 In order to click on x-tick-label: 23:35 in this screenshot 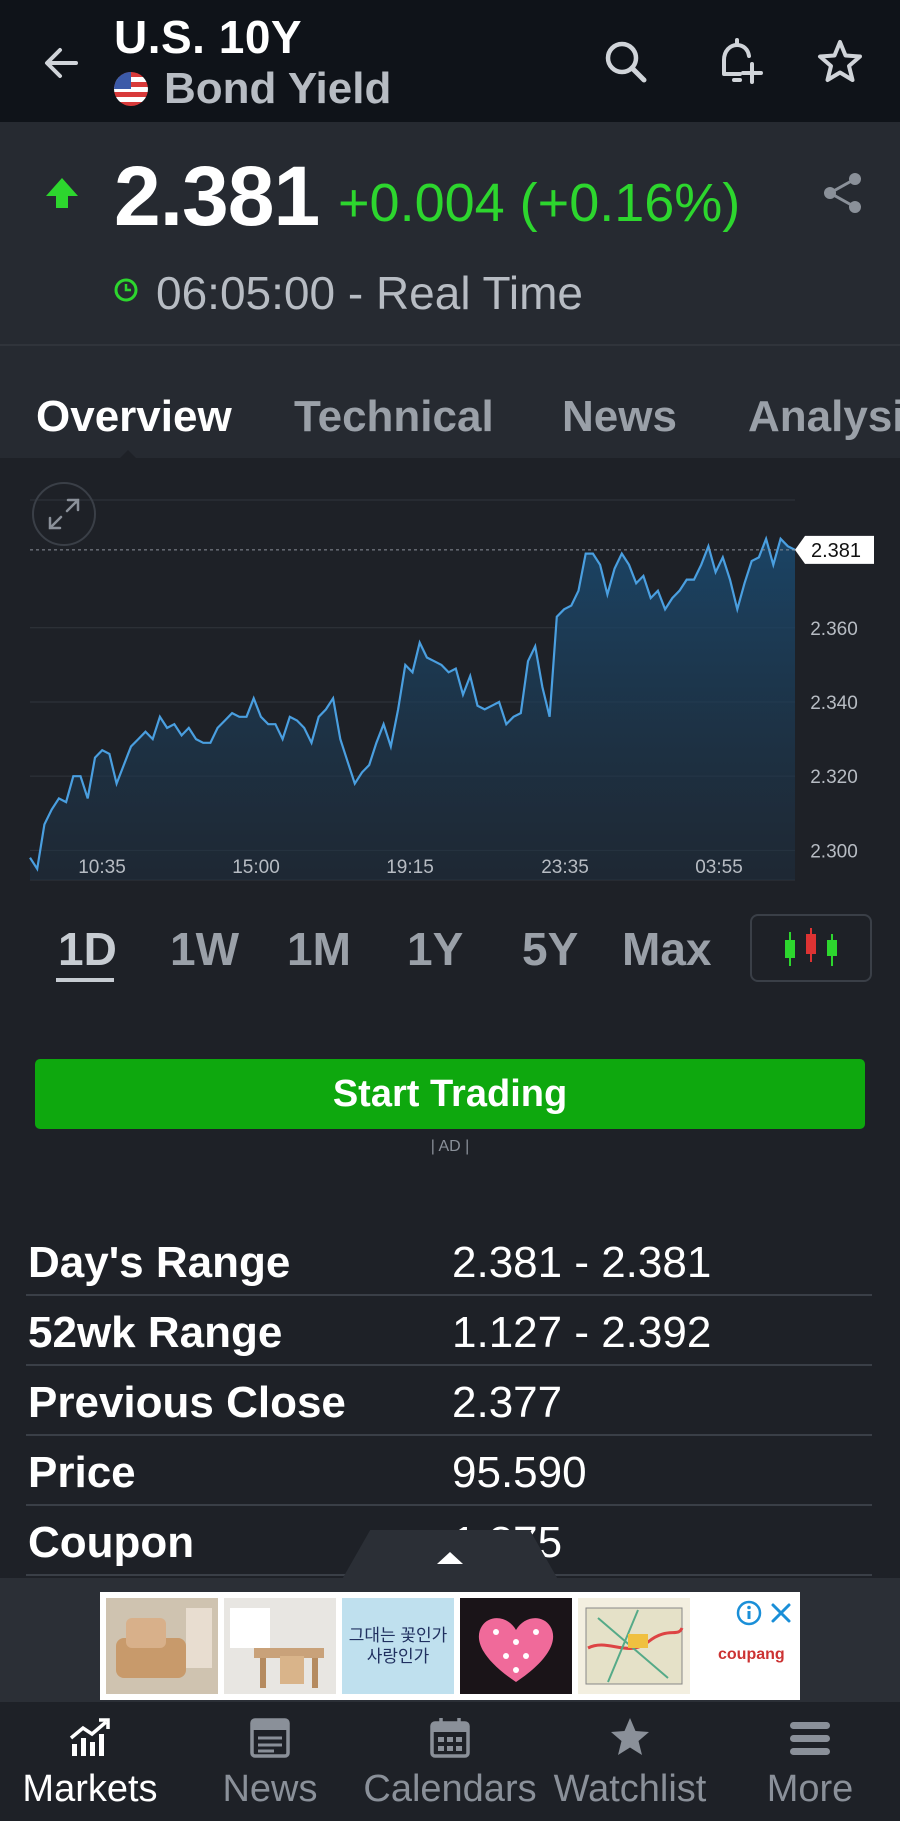, I will do `click(565, 867)`.